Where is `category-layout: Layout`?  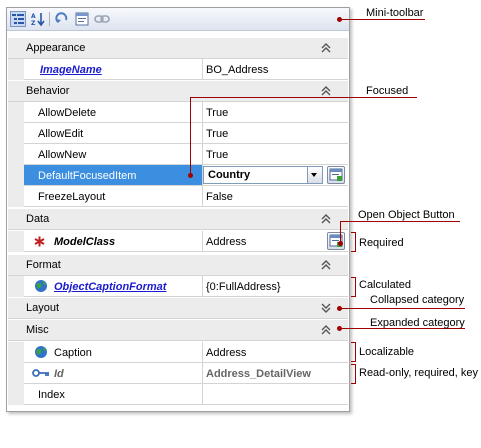
category-layout: Layout is located at coordinates (178, 308).